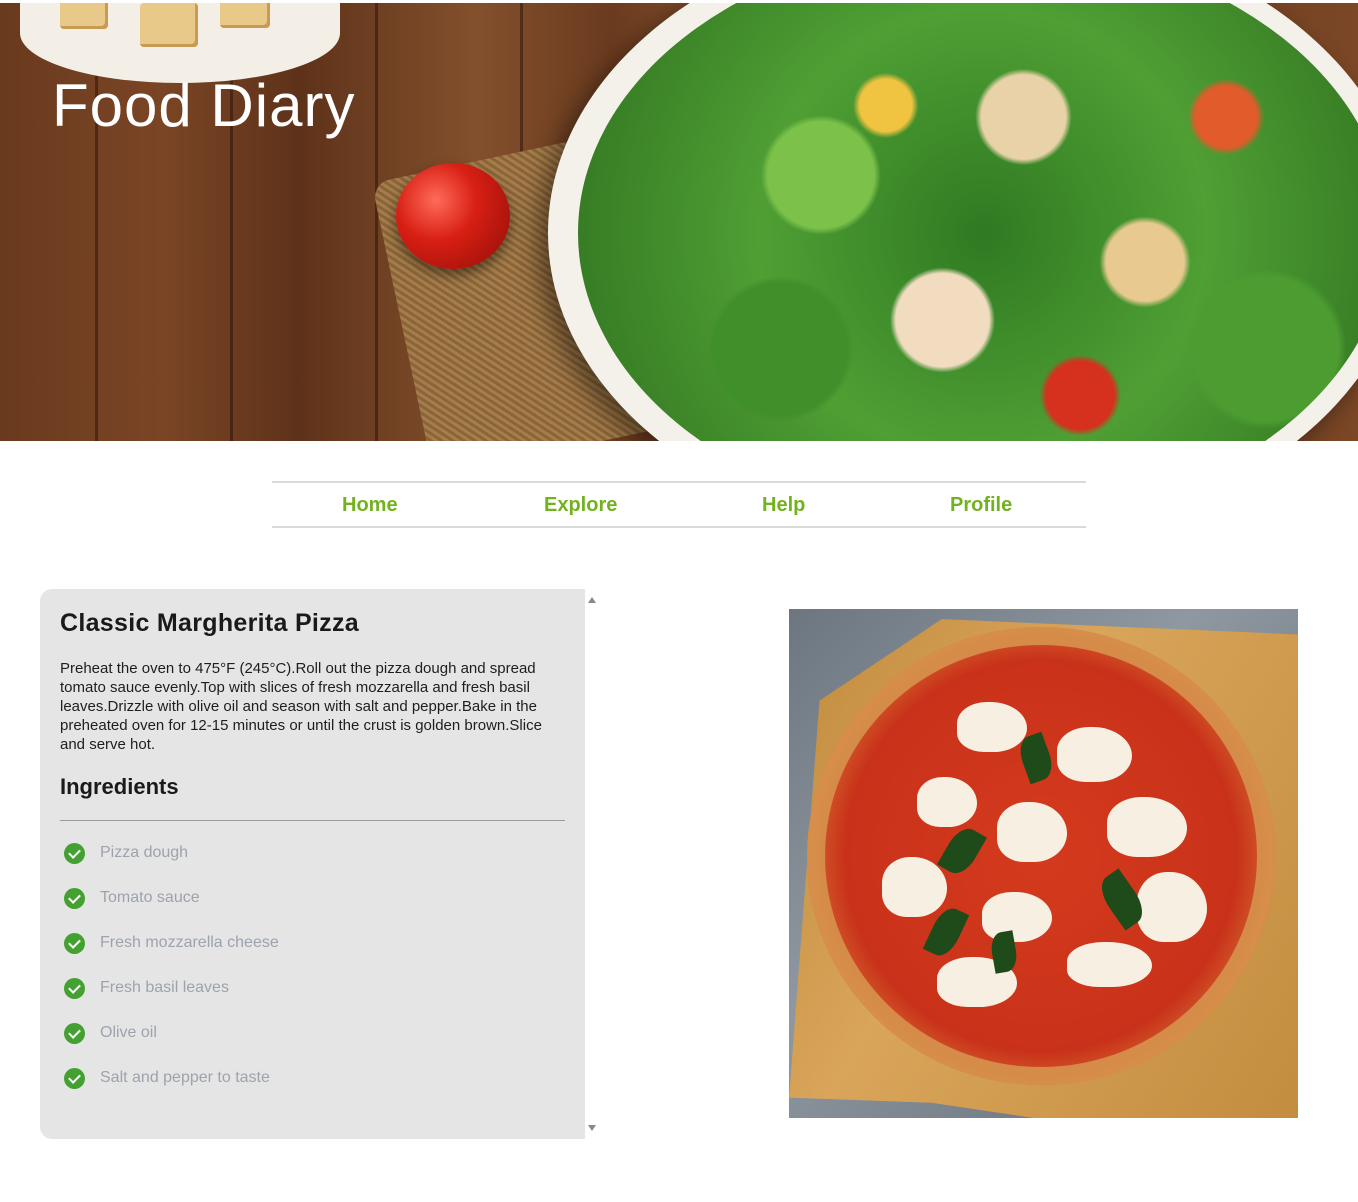  Describe the element at coordinates (981, 505) in the screenshot. I see `nav-profile: Profile` at that location.